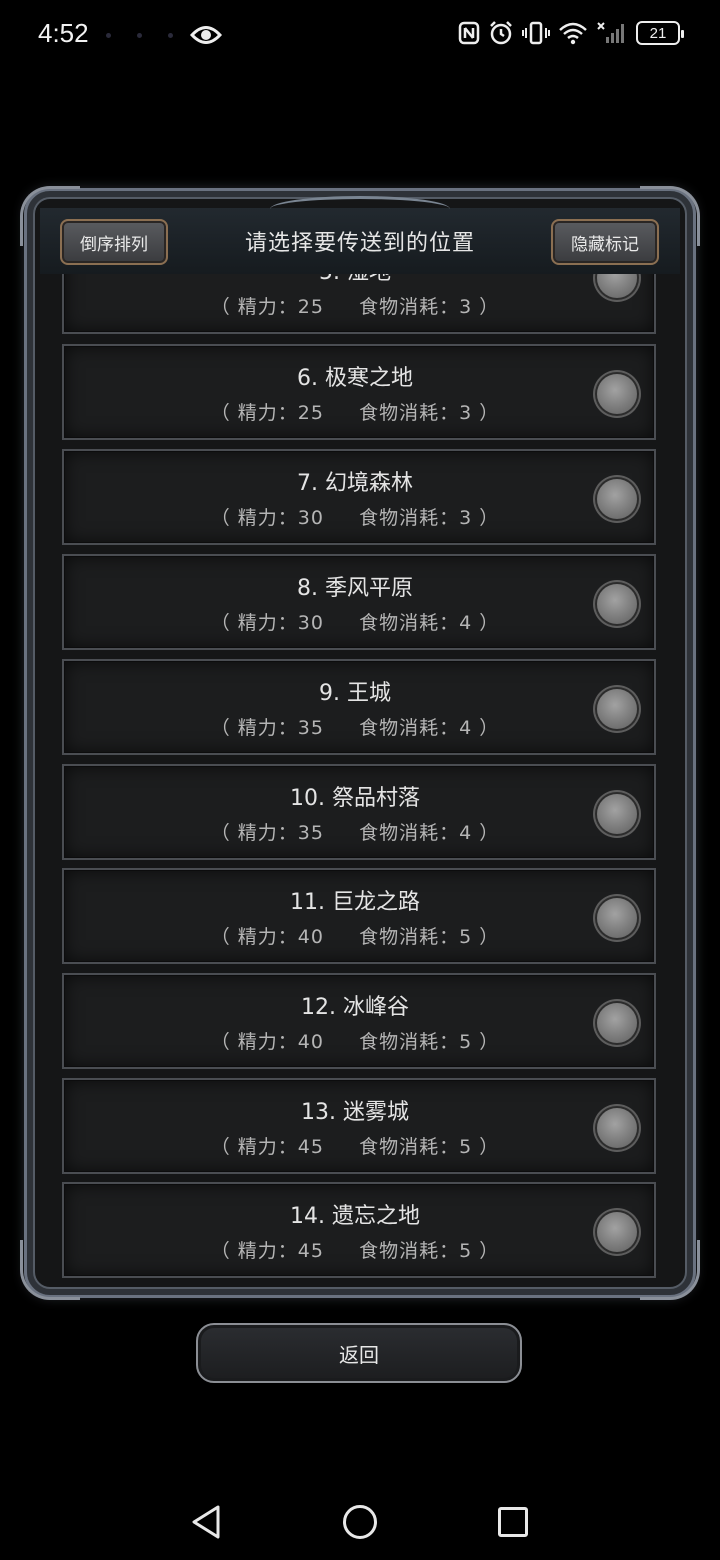 The width and height of the screenshot is (720, 1560). Describe the element at coordinates (206, 1522) in the screenshot. I see `nav-back-icon` at that location.